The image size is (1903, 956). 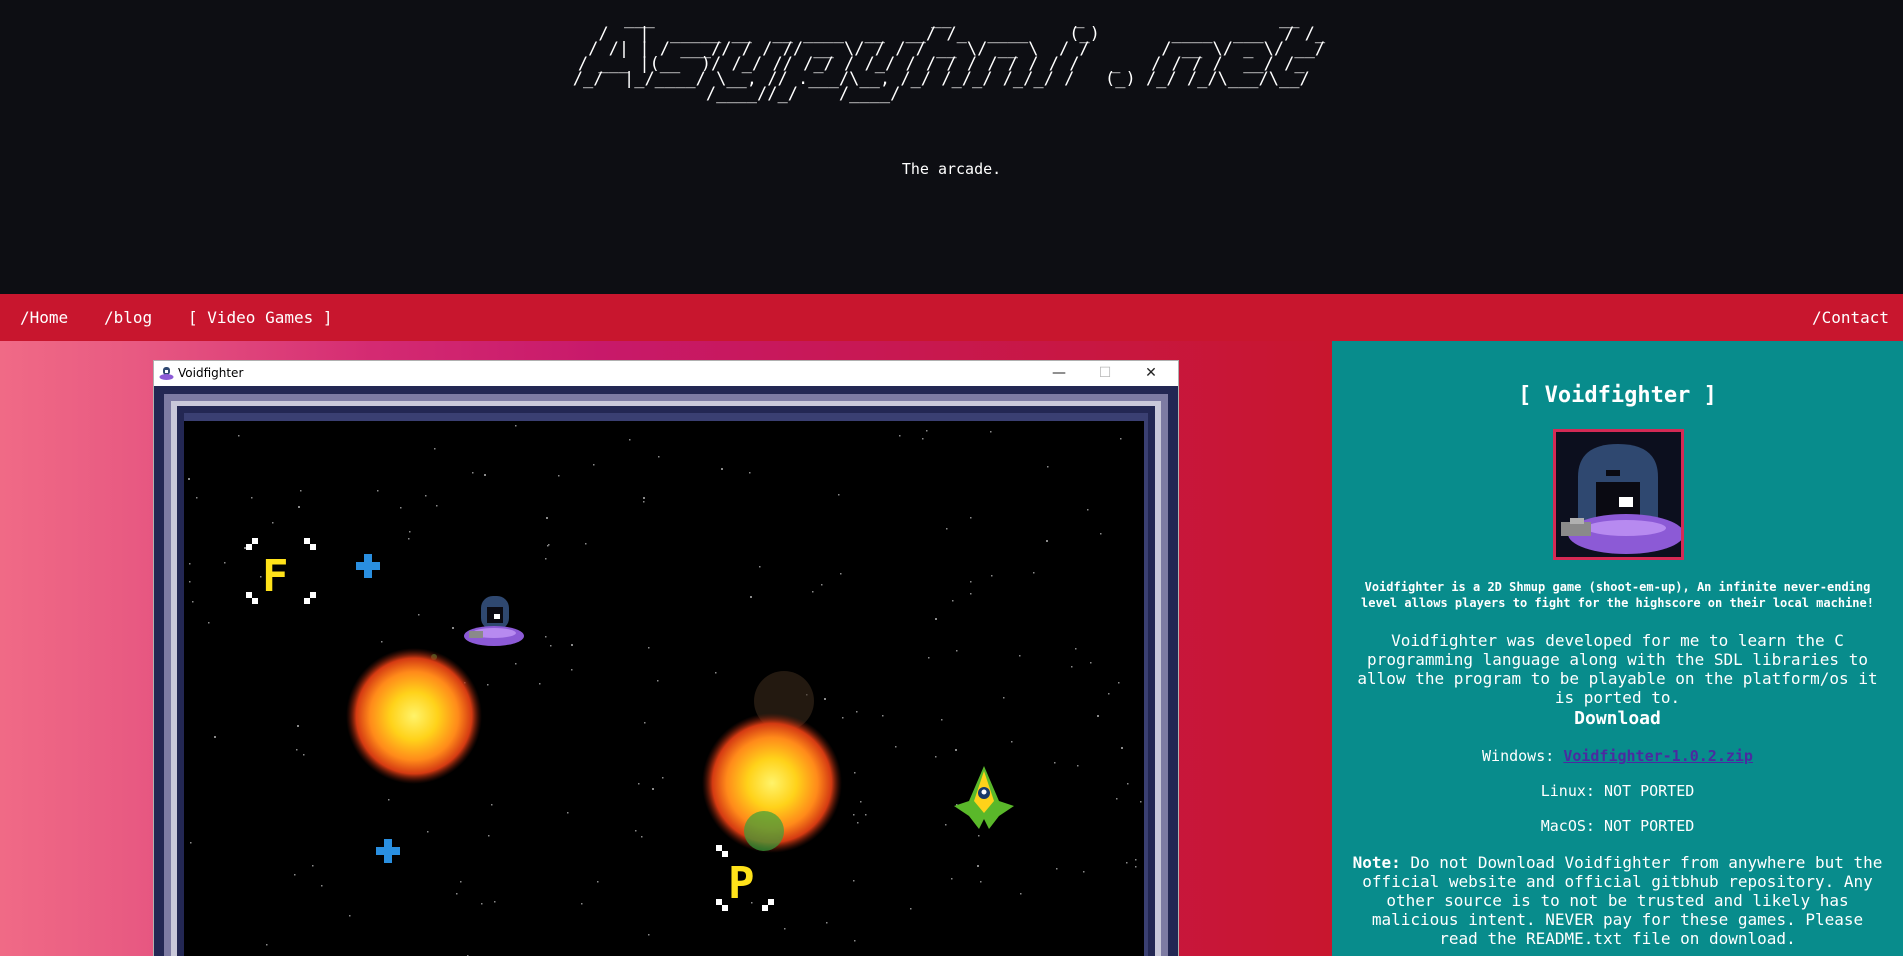 What do you see at coordinates (166, 373) in the screenshot?
I see `voidfighter-app-icon` at bounding box center [166, 373].